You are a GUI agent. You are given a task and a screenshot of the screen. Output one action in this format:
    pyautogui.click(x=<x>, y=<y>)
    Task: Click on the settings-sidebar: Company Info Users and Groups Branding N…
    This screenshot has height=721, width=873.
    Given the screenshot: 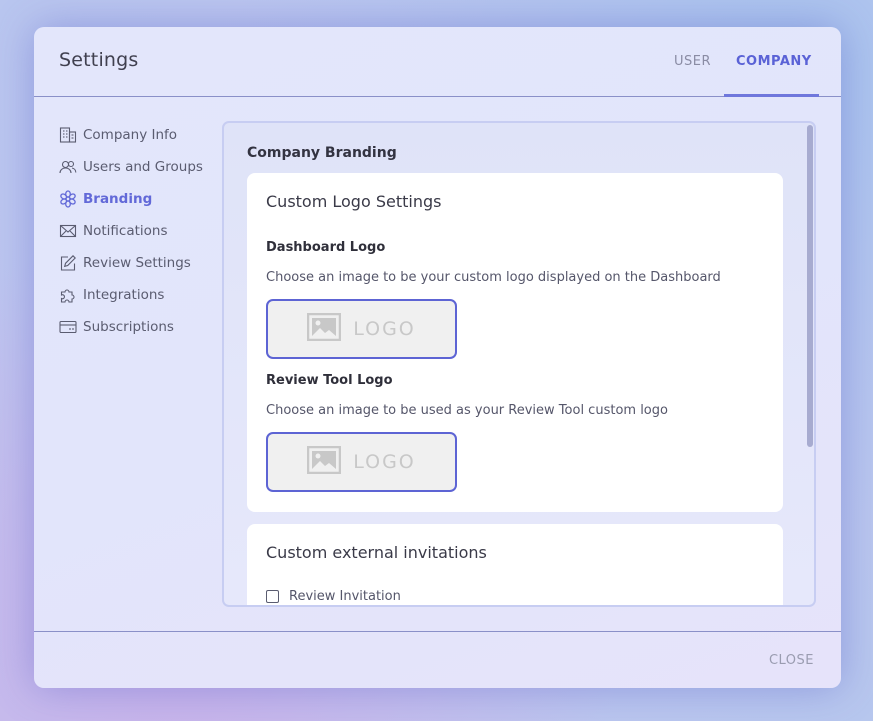 What is the action you would take?
    pyautogui.click(x=139, y=231)
    